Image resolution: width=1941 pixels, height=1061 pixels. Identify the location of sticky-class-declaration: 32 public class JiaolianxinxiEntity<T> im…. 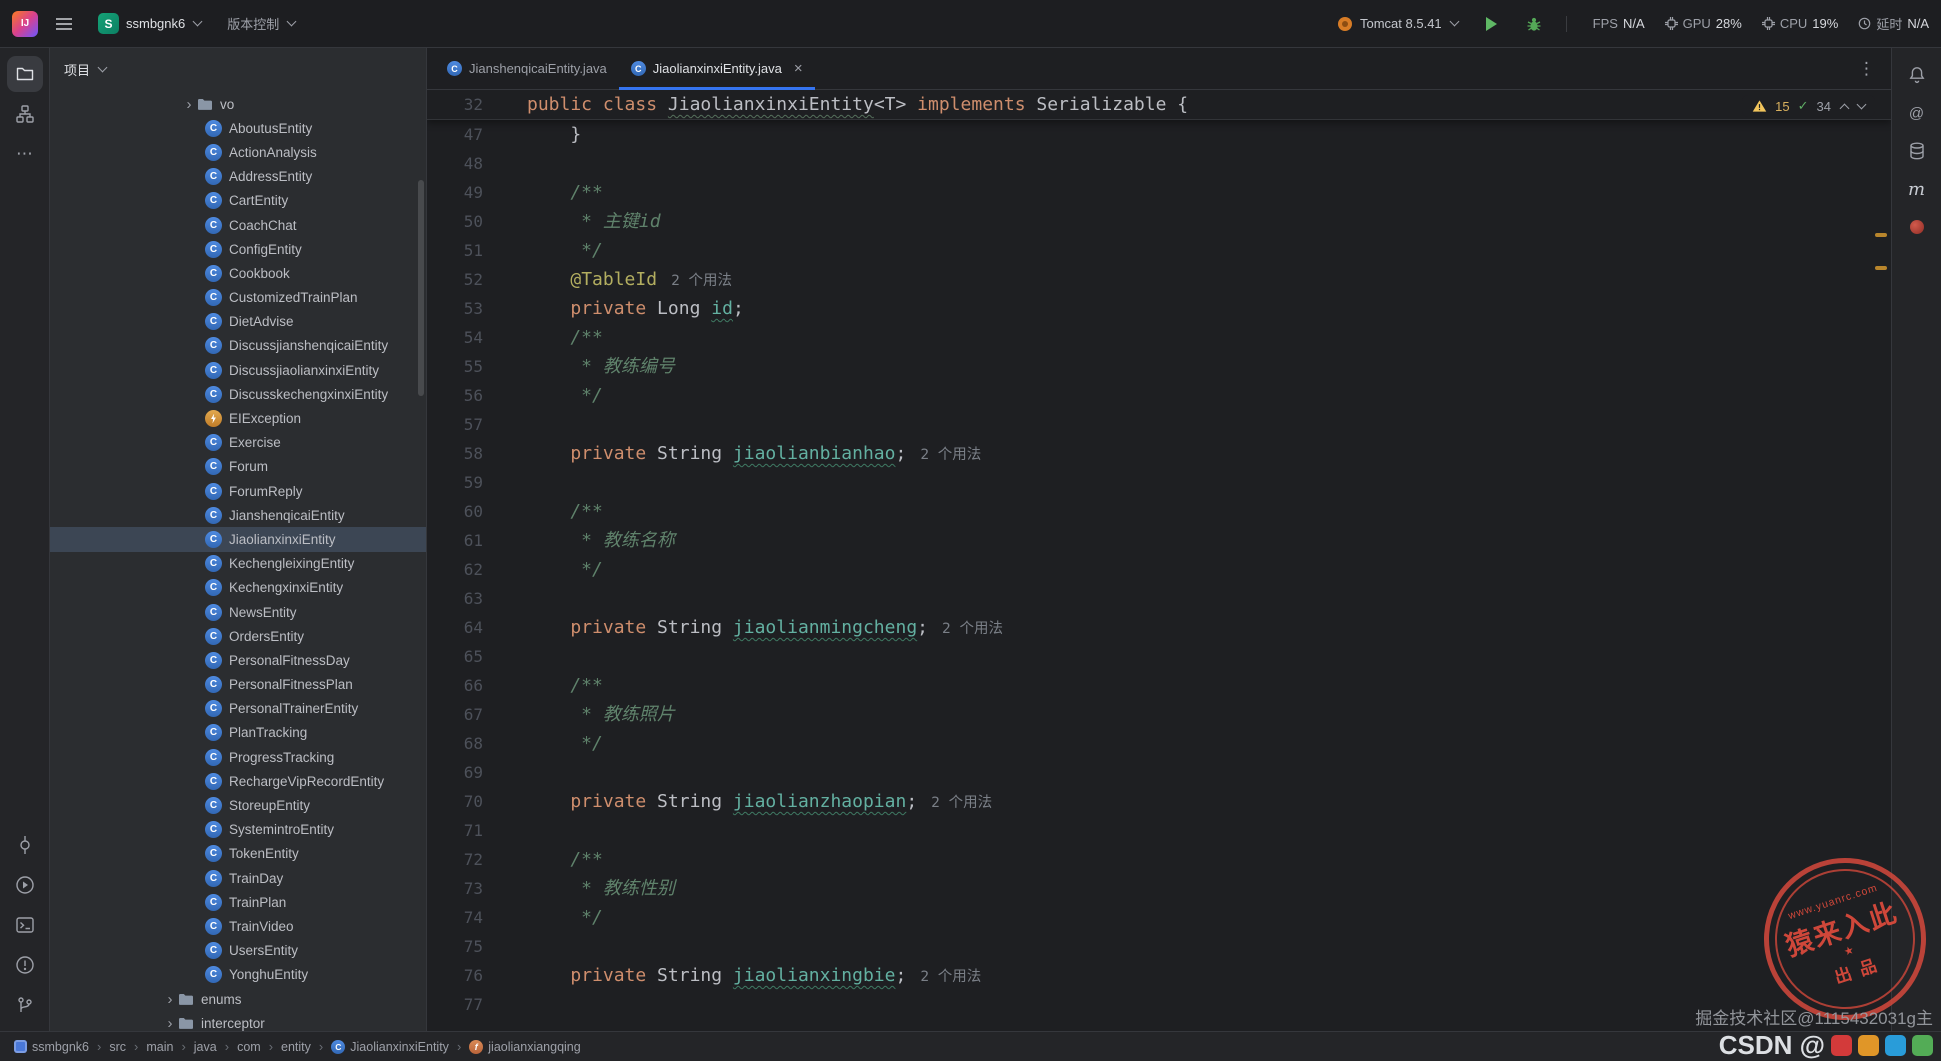
(1159, 105).